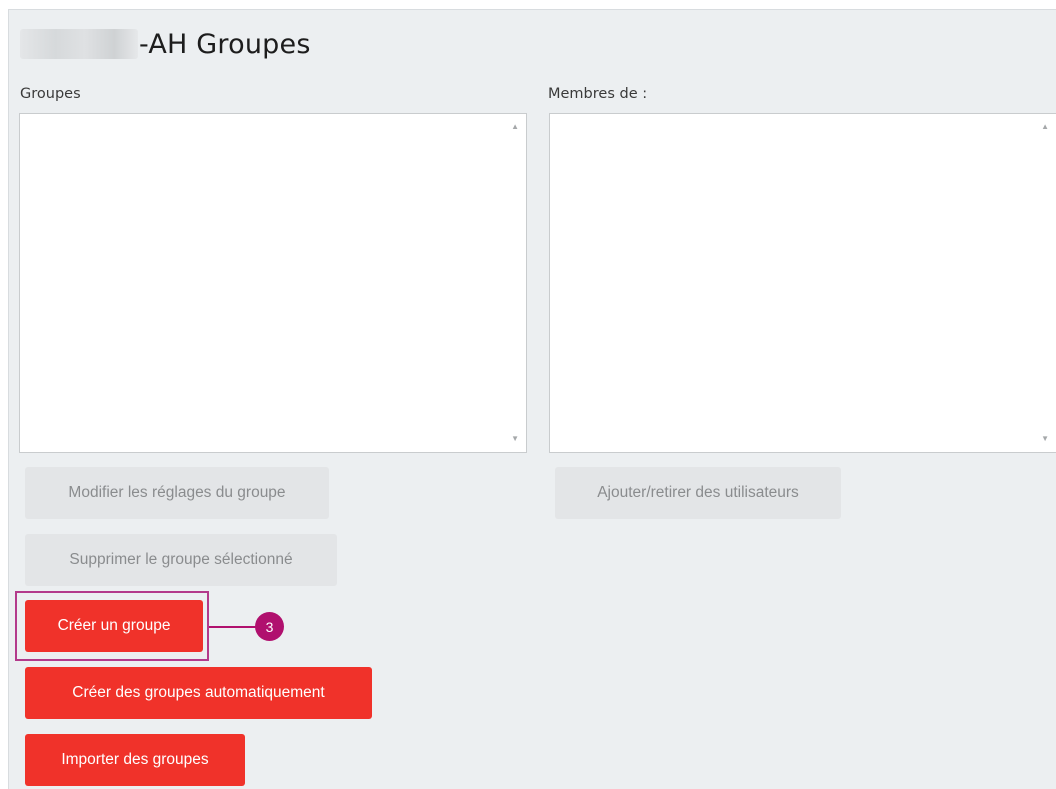  I want to click on add-remove-users-button: Ajouter/retirer des utilisateurs, so click(698, 493).